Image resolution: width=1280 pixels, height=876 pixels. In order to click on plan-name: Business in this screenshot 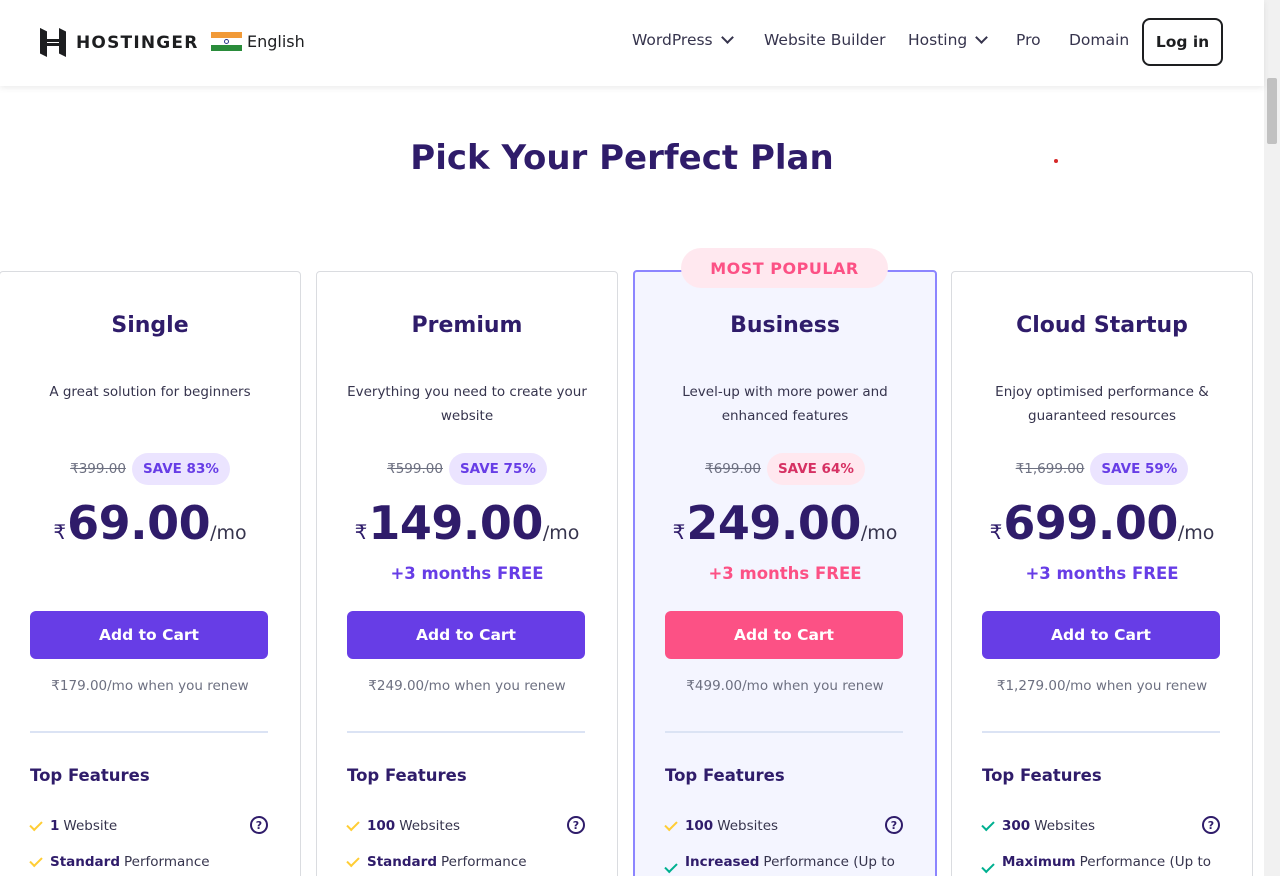, I will do `click(785, 325)`.